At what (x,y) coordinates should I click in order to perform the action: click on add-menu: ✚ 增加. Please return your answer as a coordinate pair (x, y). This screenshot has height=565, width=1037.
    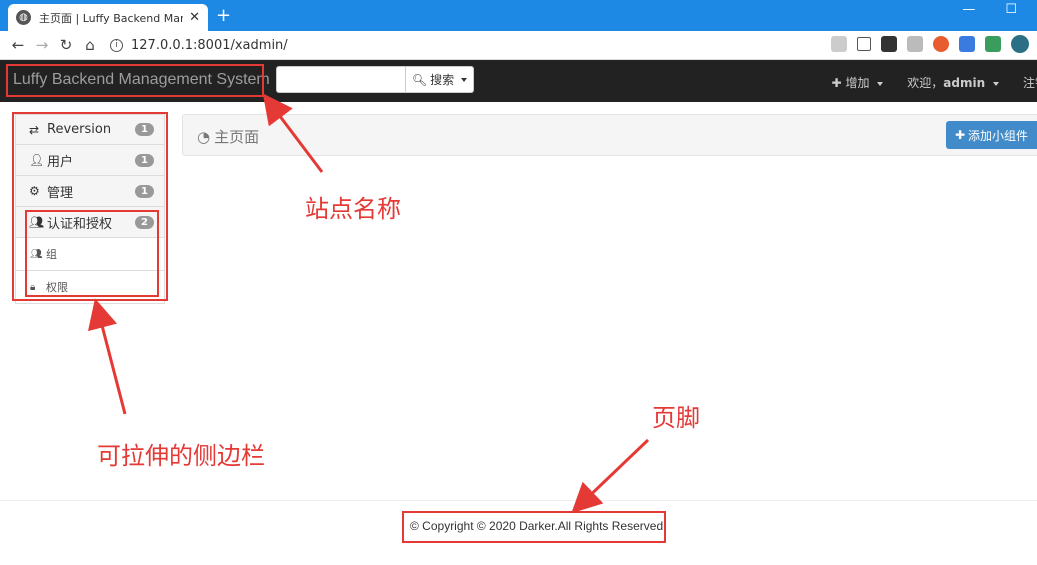
    Looking at the image, I should click on (858, 82).